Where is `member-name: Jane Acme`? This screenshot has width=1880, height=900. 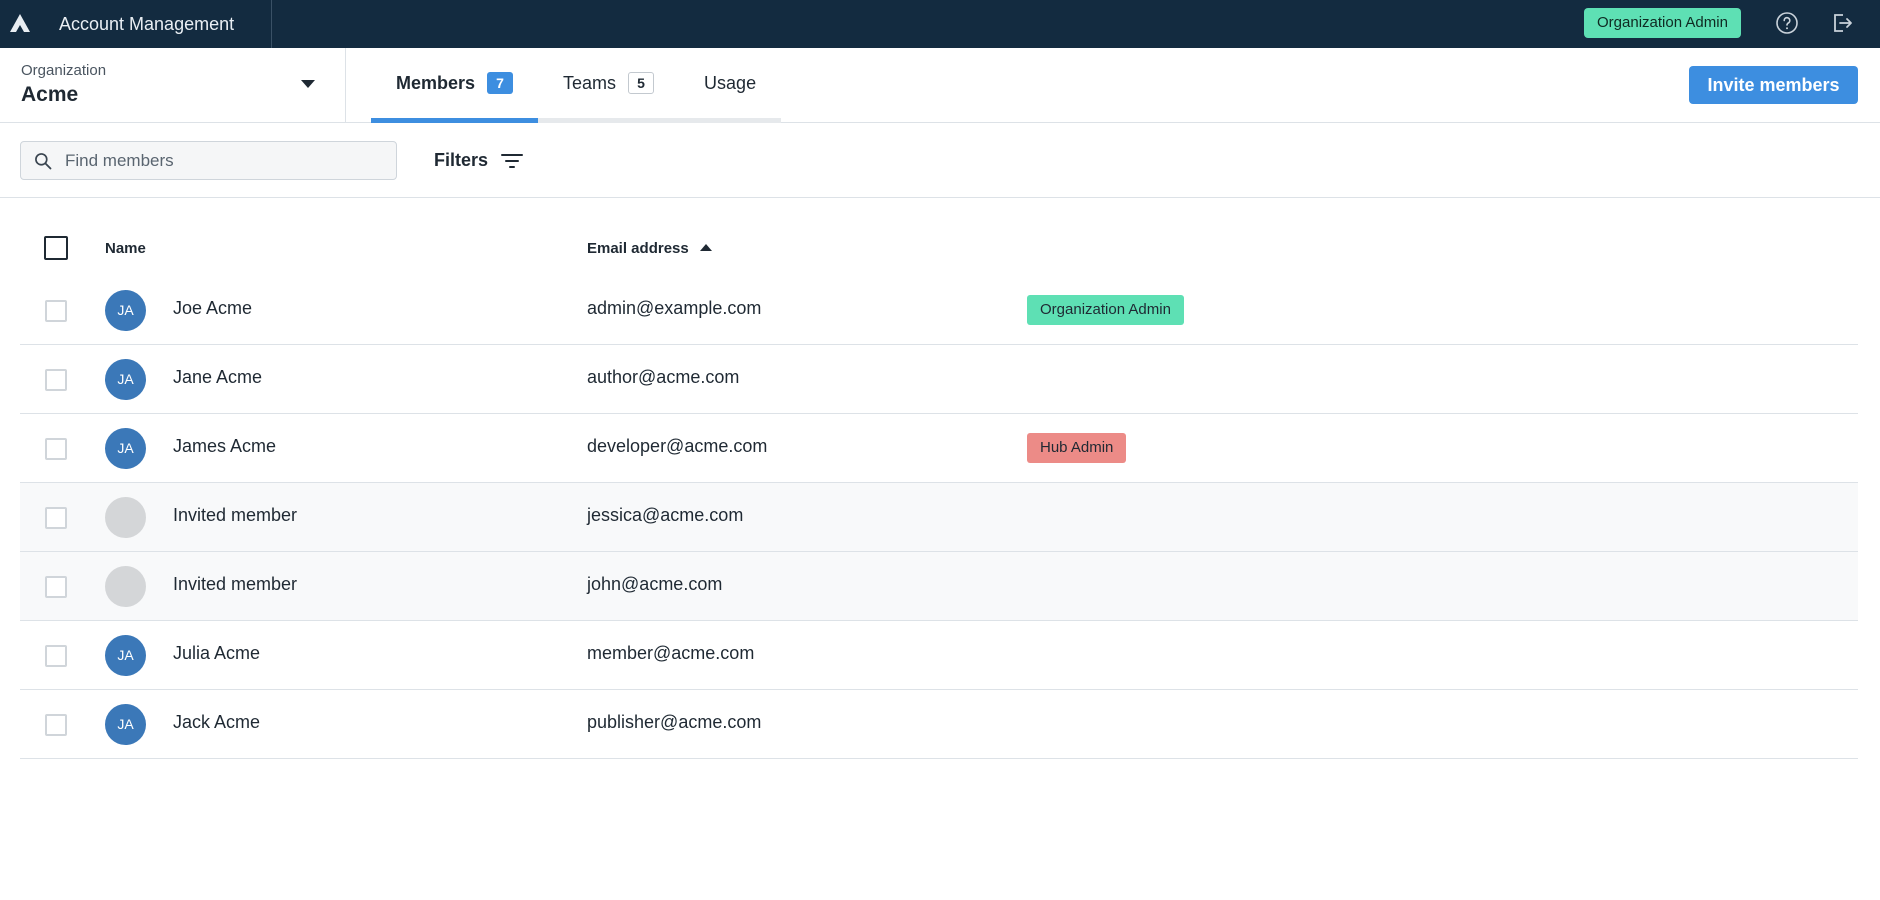
member-name: Jane Acme is located at coordinates (218, 377).